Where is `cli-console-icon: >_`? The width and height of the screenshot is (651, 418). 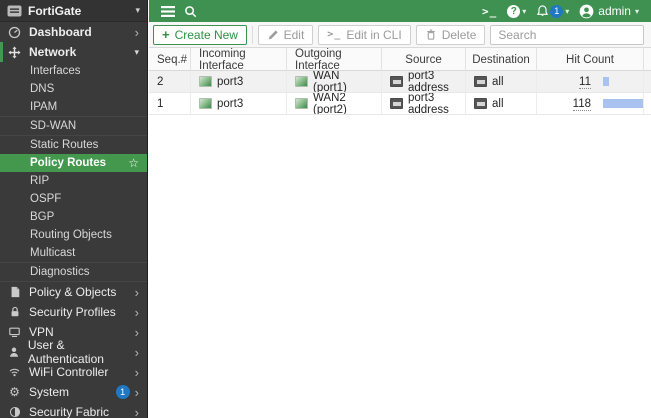 cli-console-icon: >_ is located at coordinates (489, 11).